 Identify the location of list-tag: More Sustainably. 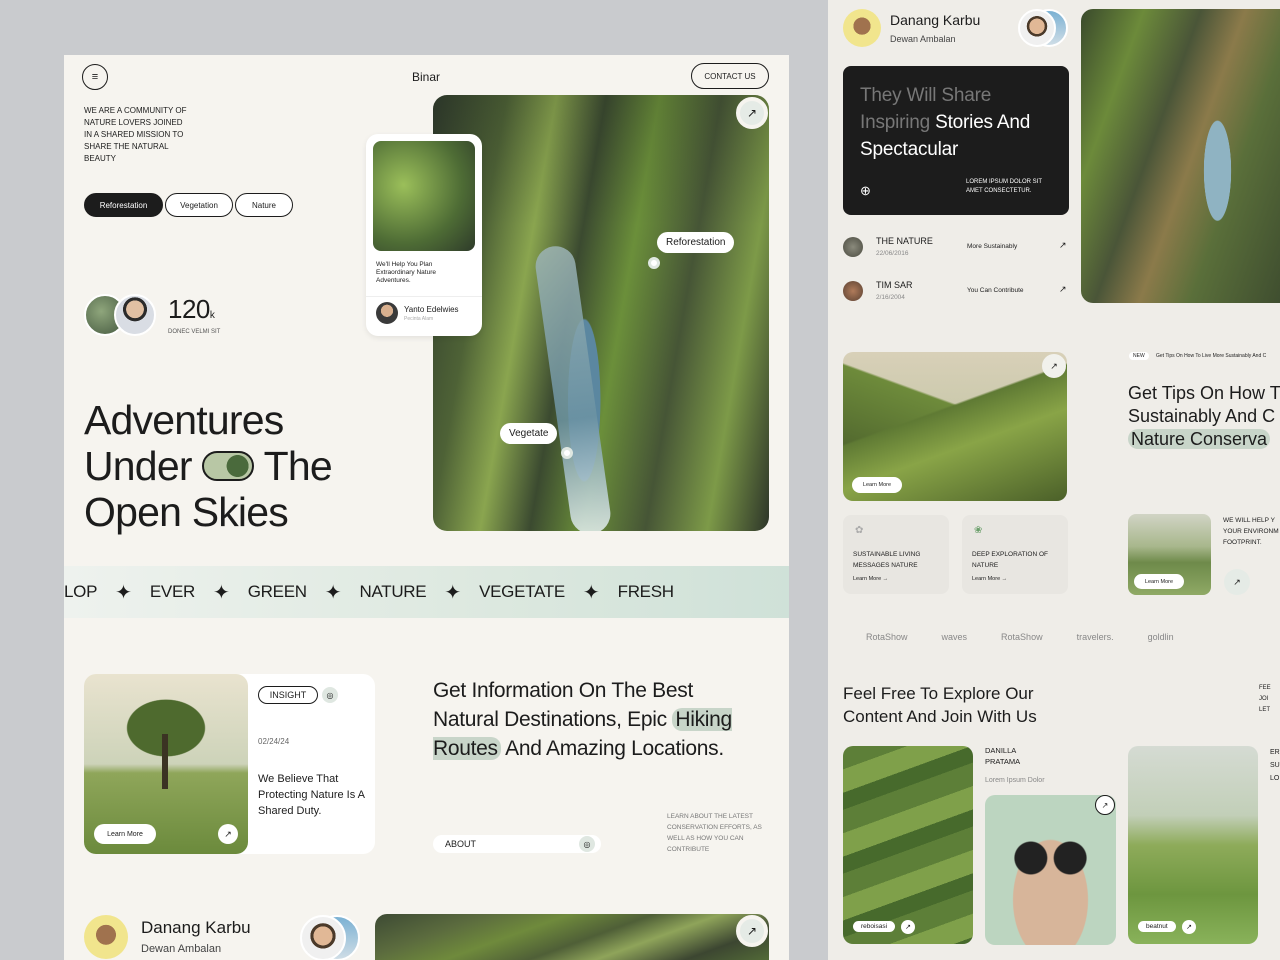
(992, 246).